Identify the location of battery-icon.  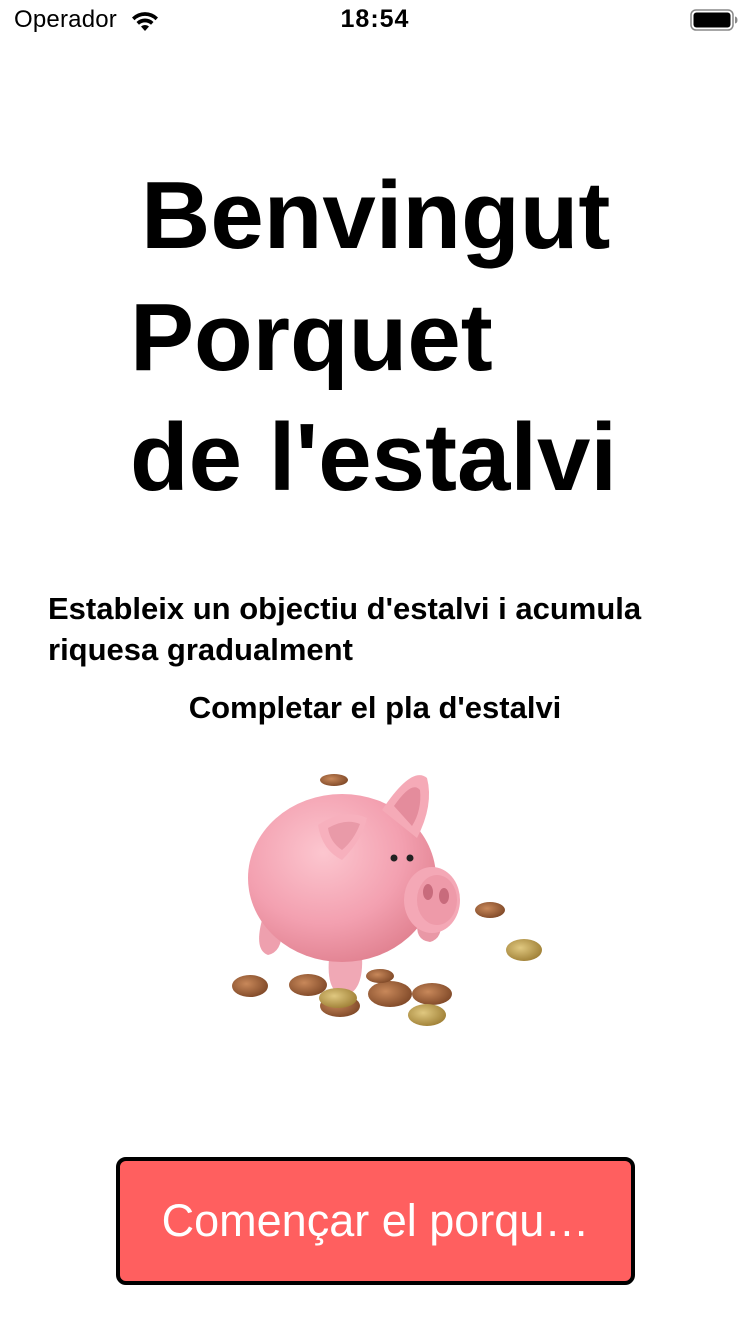
(714, 20).